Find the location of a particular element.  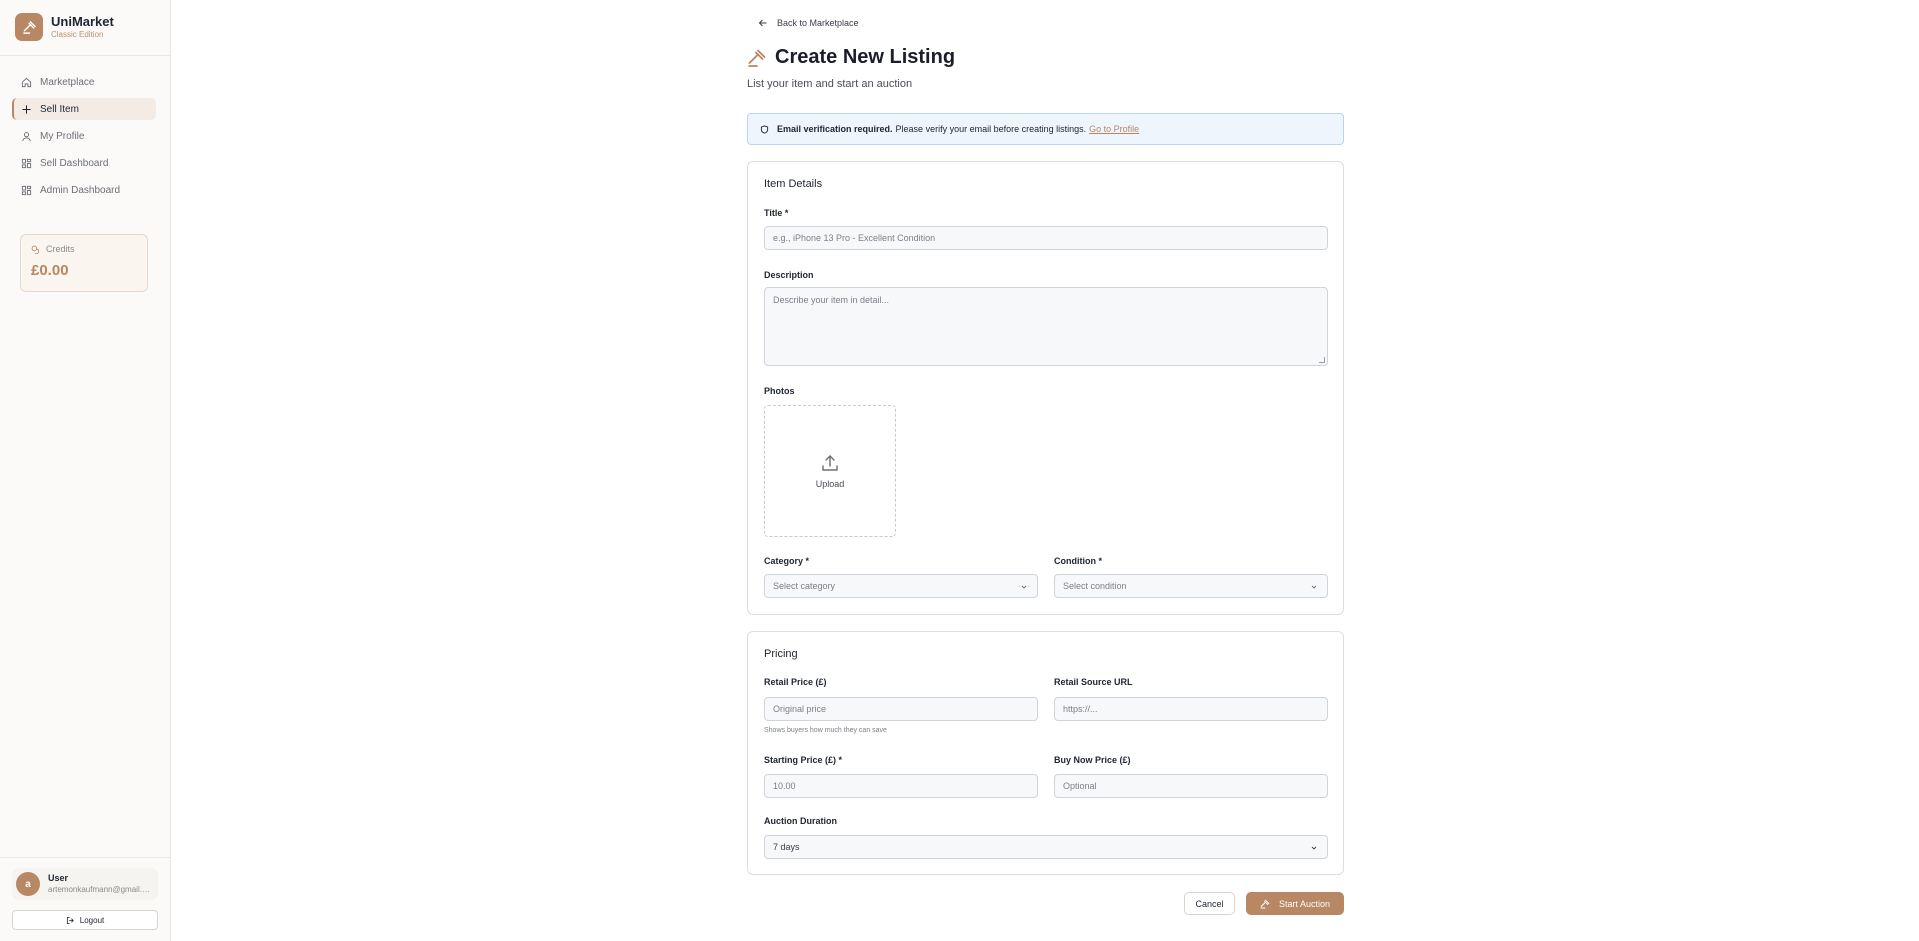

retail-price-hint: Shows buyers how much they can save is located at coordinates (825, 730).